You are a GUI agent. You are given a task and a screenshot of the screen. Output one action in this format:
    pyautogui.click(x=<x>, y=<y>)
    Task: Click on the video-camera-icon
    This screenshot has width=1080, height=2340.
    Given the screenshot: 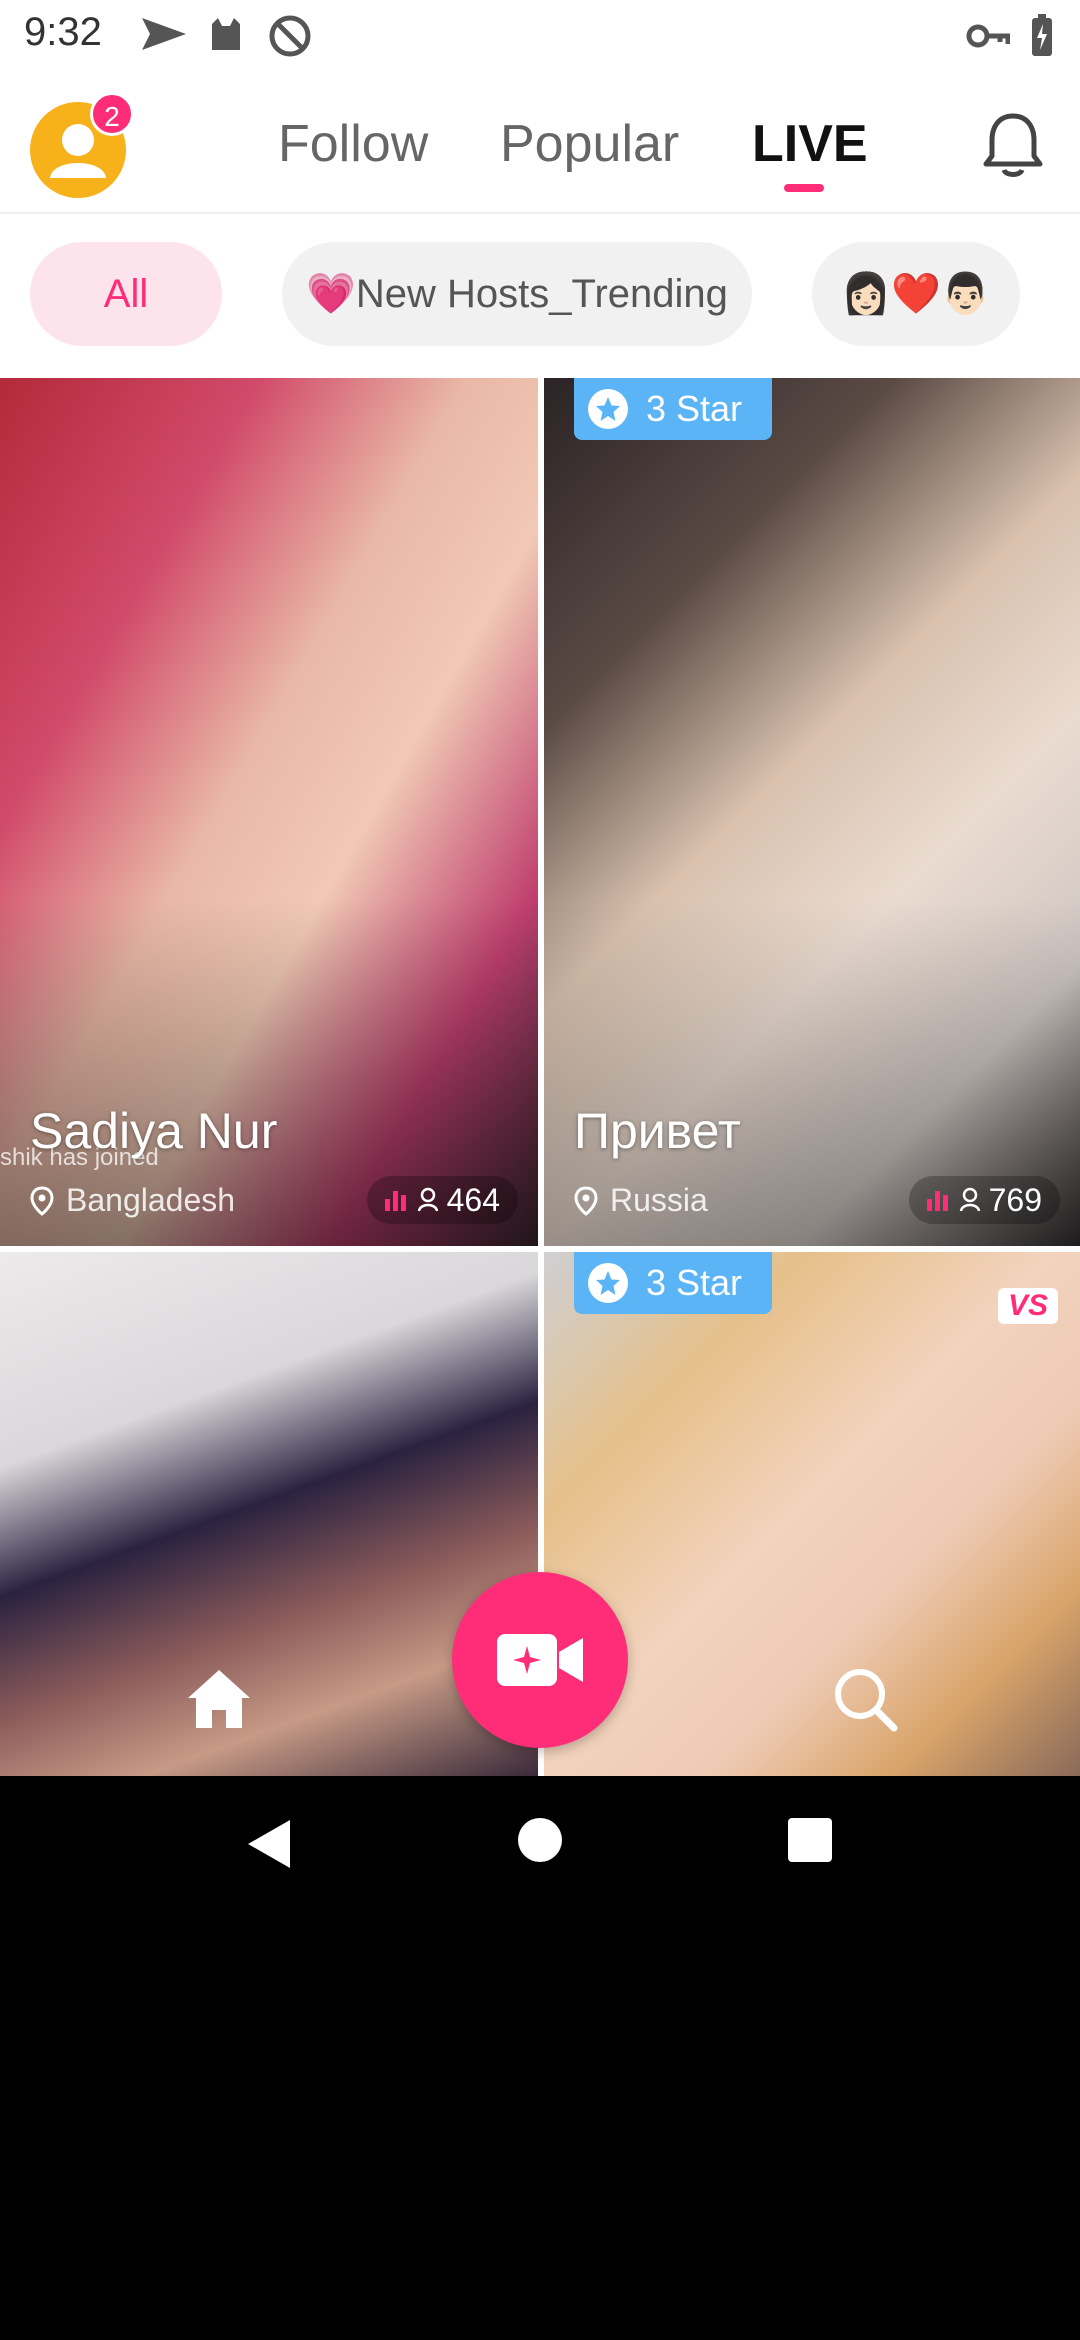 What is the action you would take?
    pyautogui.click(x=540, y=1660)
    